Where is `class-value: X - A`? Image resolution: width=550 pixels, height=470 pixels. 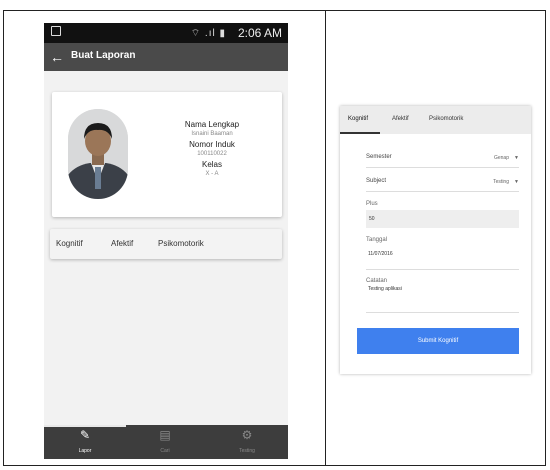 class-value: X - A is located at coordinates (212, 174).